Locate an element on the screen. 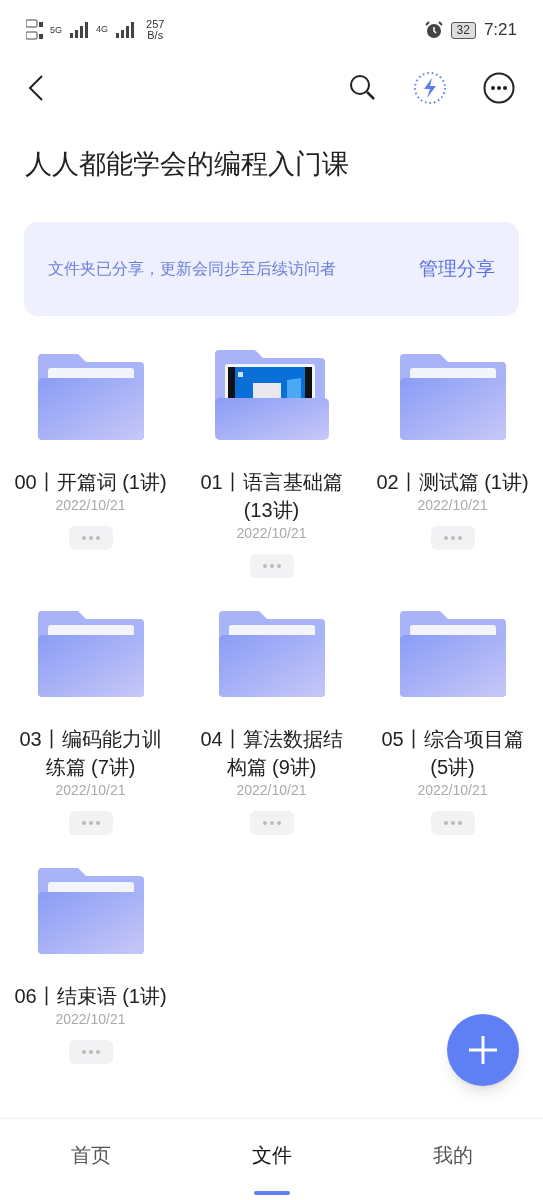 The width and height of the screenshot is (543, 1200). nav-tab: 文件 is located at coordinates (271, 1155).